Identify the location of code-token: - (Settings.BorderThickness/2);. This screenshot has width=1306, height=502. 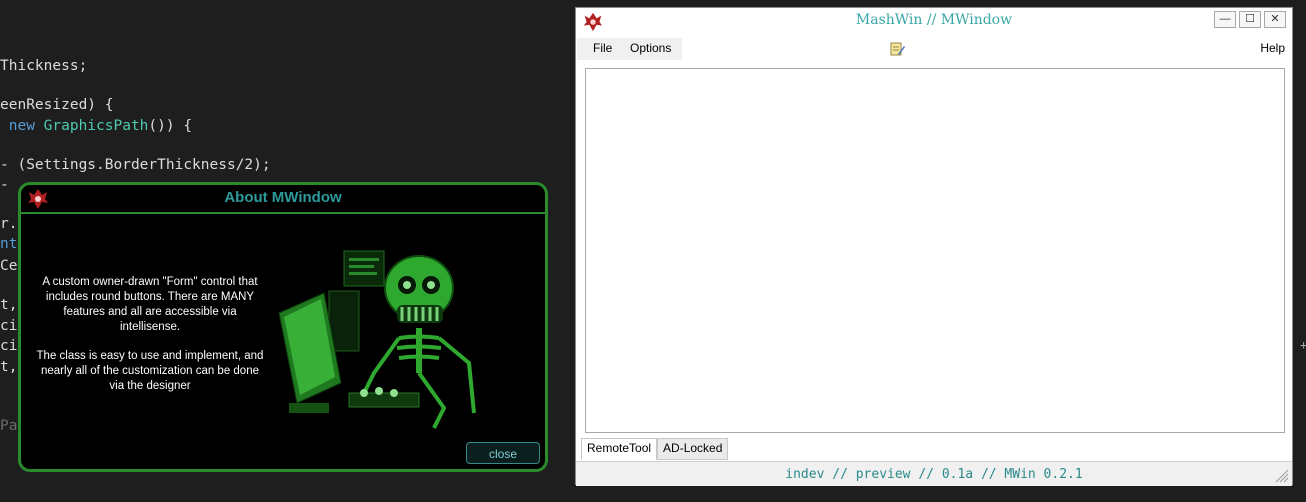
(135, 165).